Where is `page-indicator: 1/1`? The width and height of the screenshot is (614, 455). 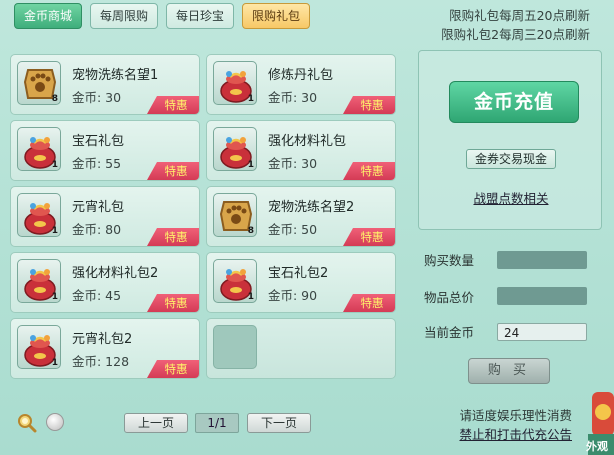 page-indicator: 1/1 is located at coordinates (217, 423).